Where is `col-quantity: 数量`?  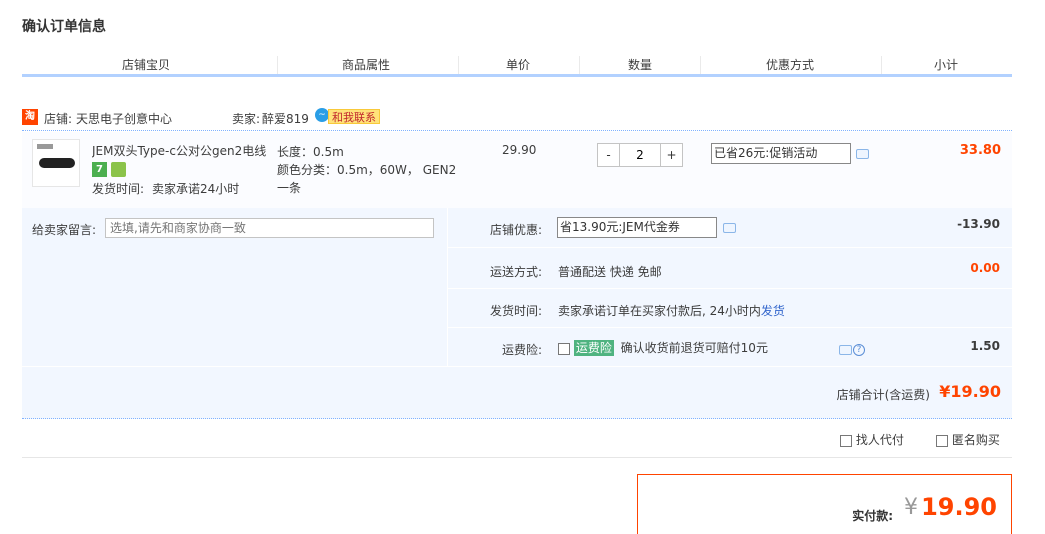
col-quantity: 数量 is located at coordinates (640, 65).